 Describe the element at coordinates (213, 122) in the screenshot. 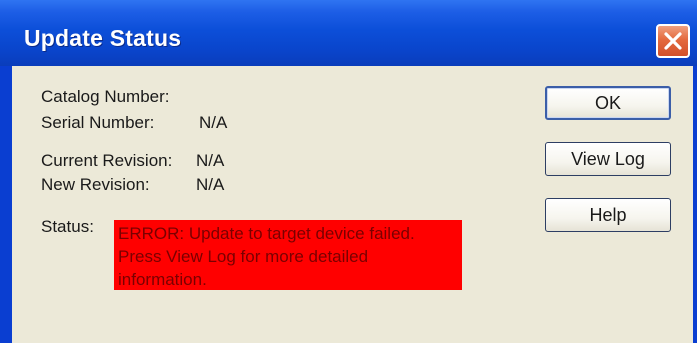

I see `serial-number-value: N/A` at that location.